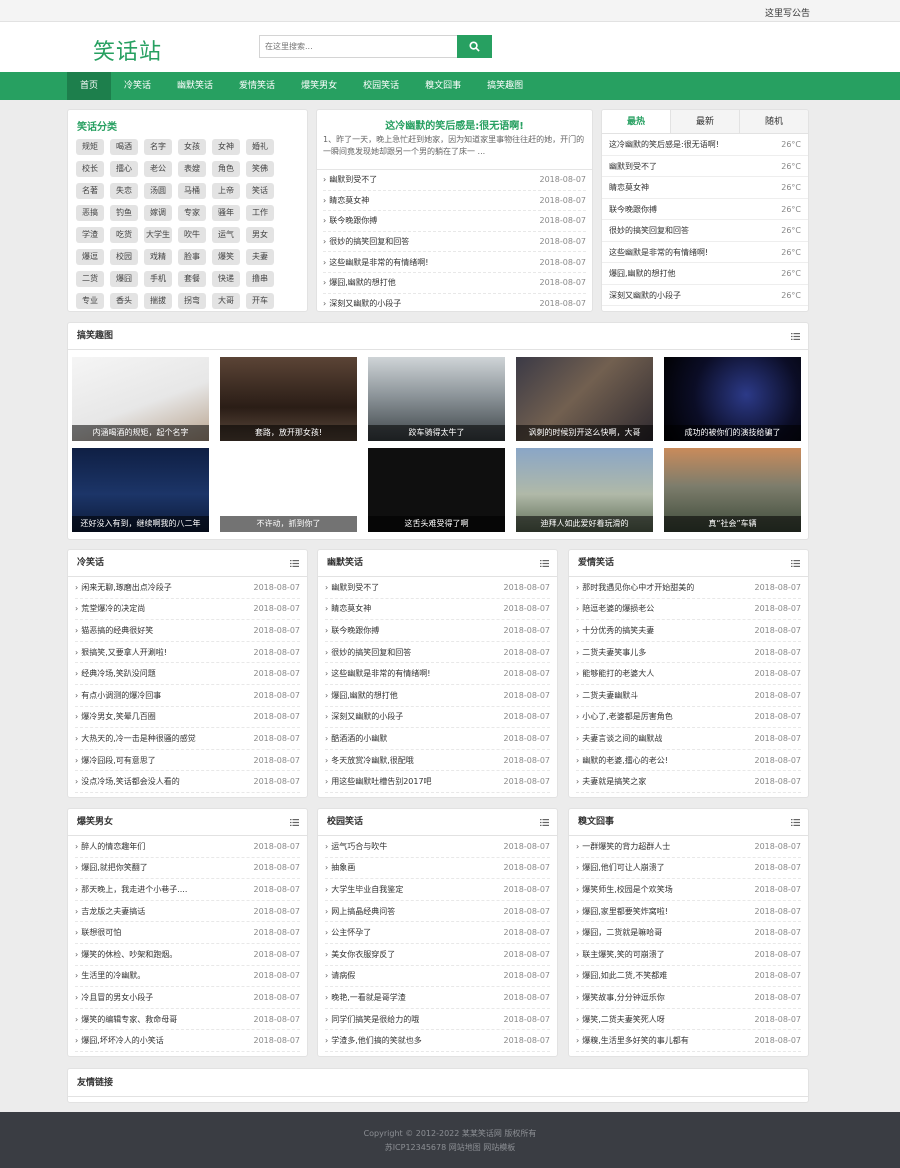 The image size is (900, 1168). I want to click on list-item-link: 运气巧合与吹牛, so click(356, 846).